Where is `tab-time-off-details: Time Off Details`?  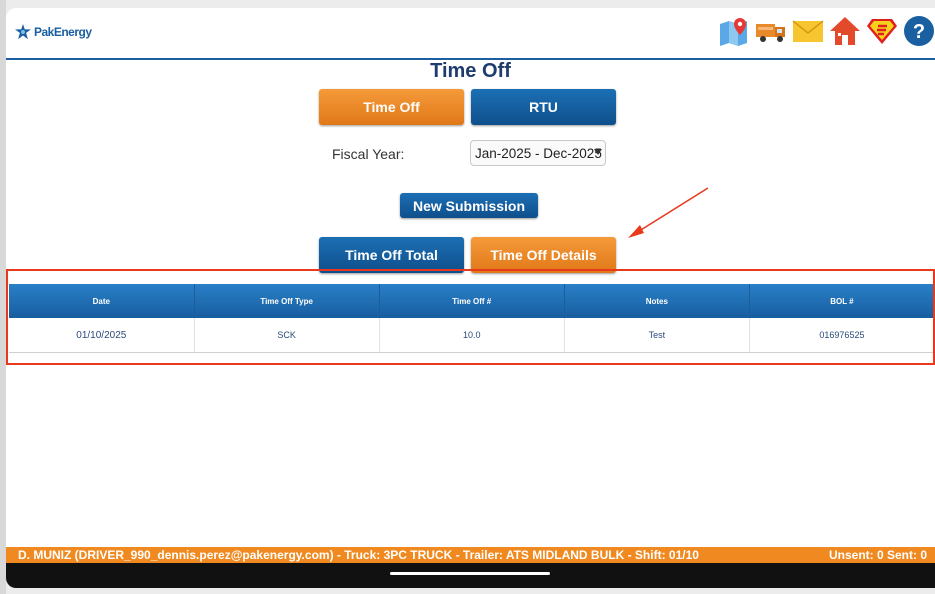 tab-time-off-details: Time Off Details is located at coordinates (543, 255).